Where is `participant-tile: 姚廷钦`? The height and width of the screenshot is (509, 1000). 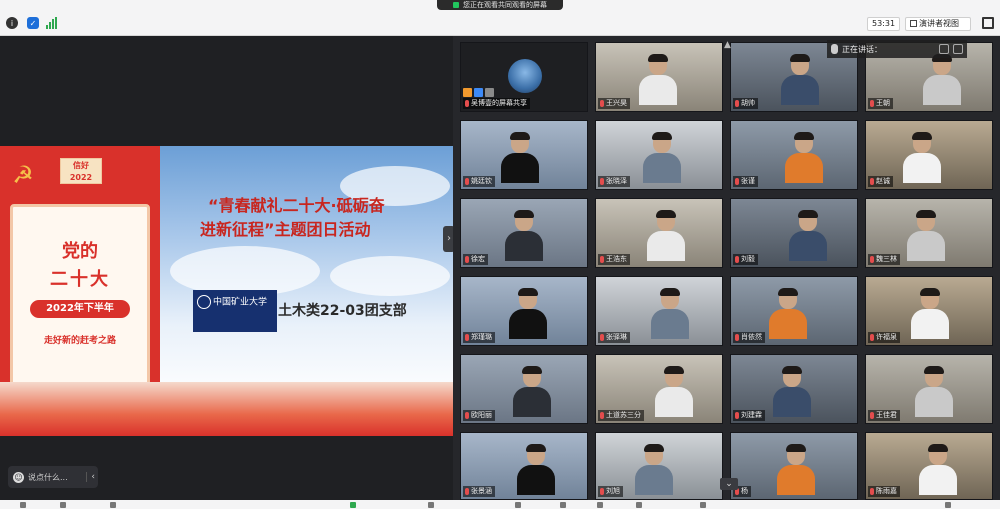
participant-tile: 姚廷钦 is located at coordinates (524, 155).